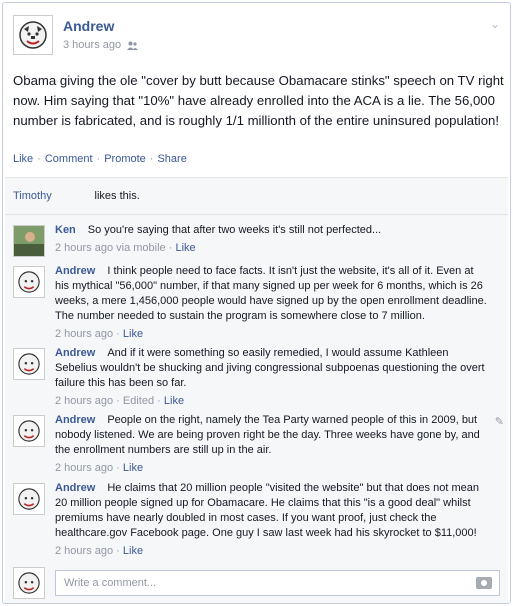 The width and height of the screenshot is (513, 606). Describe the element at coordinates (138, 401) in the screenshot. I see `edited-label: Edited` at that location.